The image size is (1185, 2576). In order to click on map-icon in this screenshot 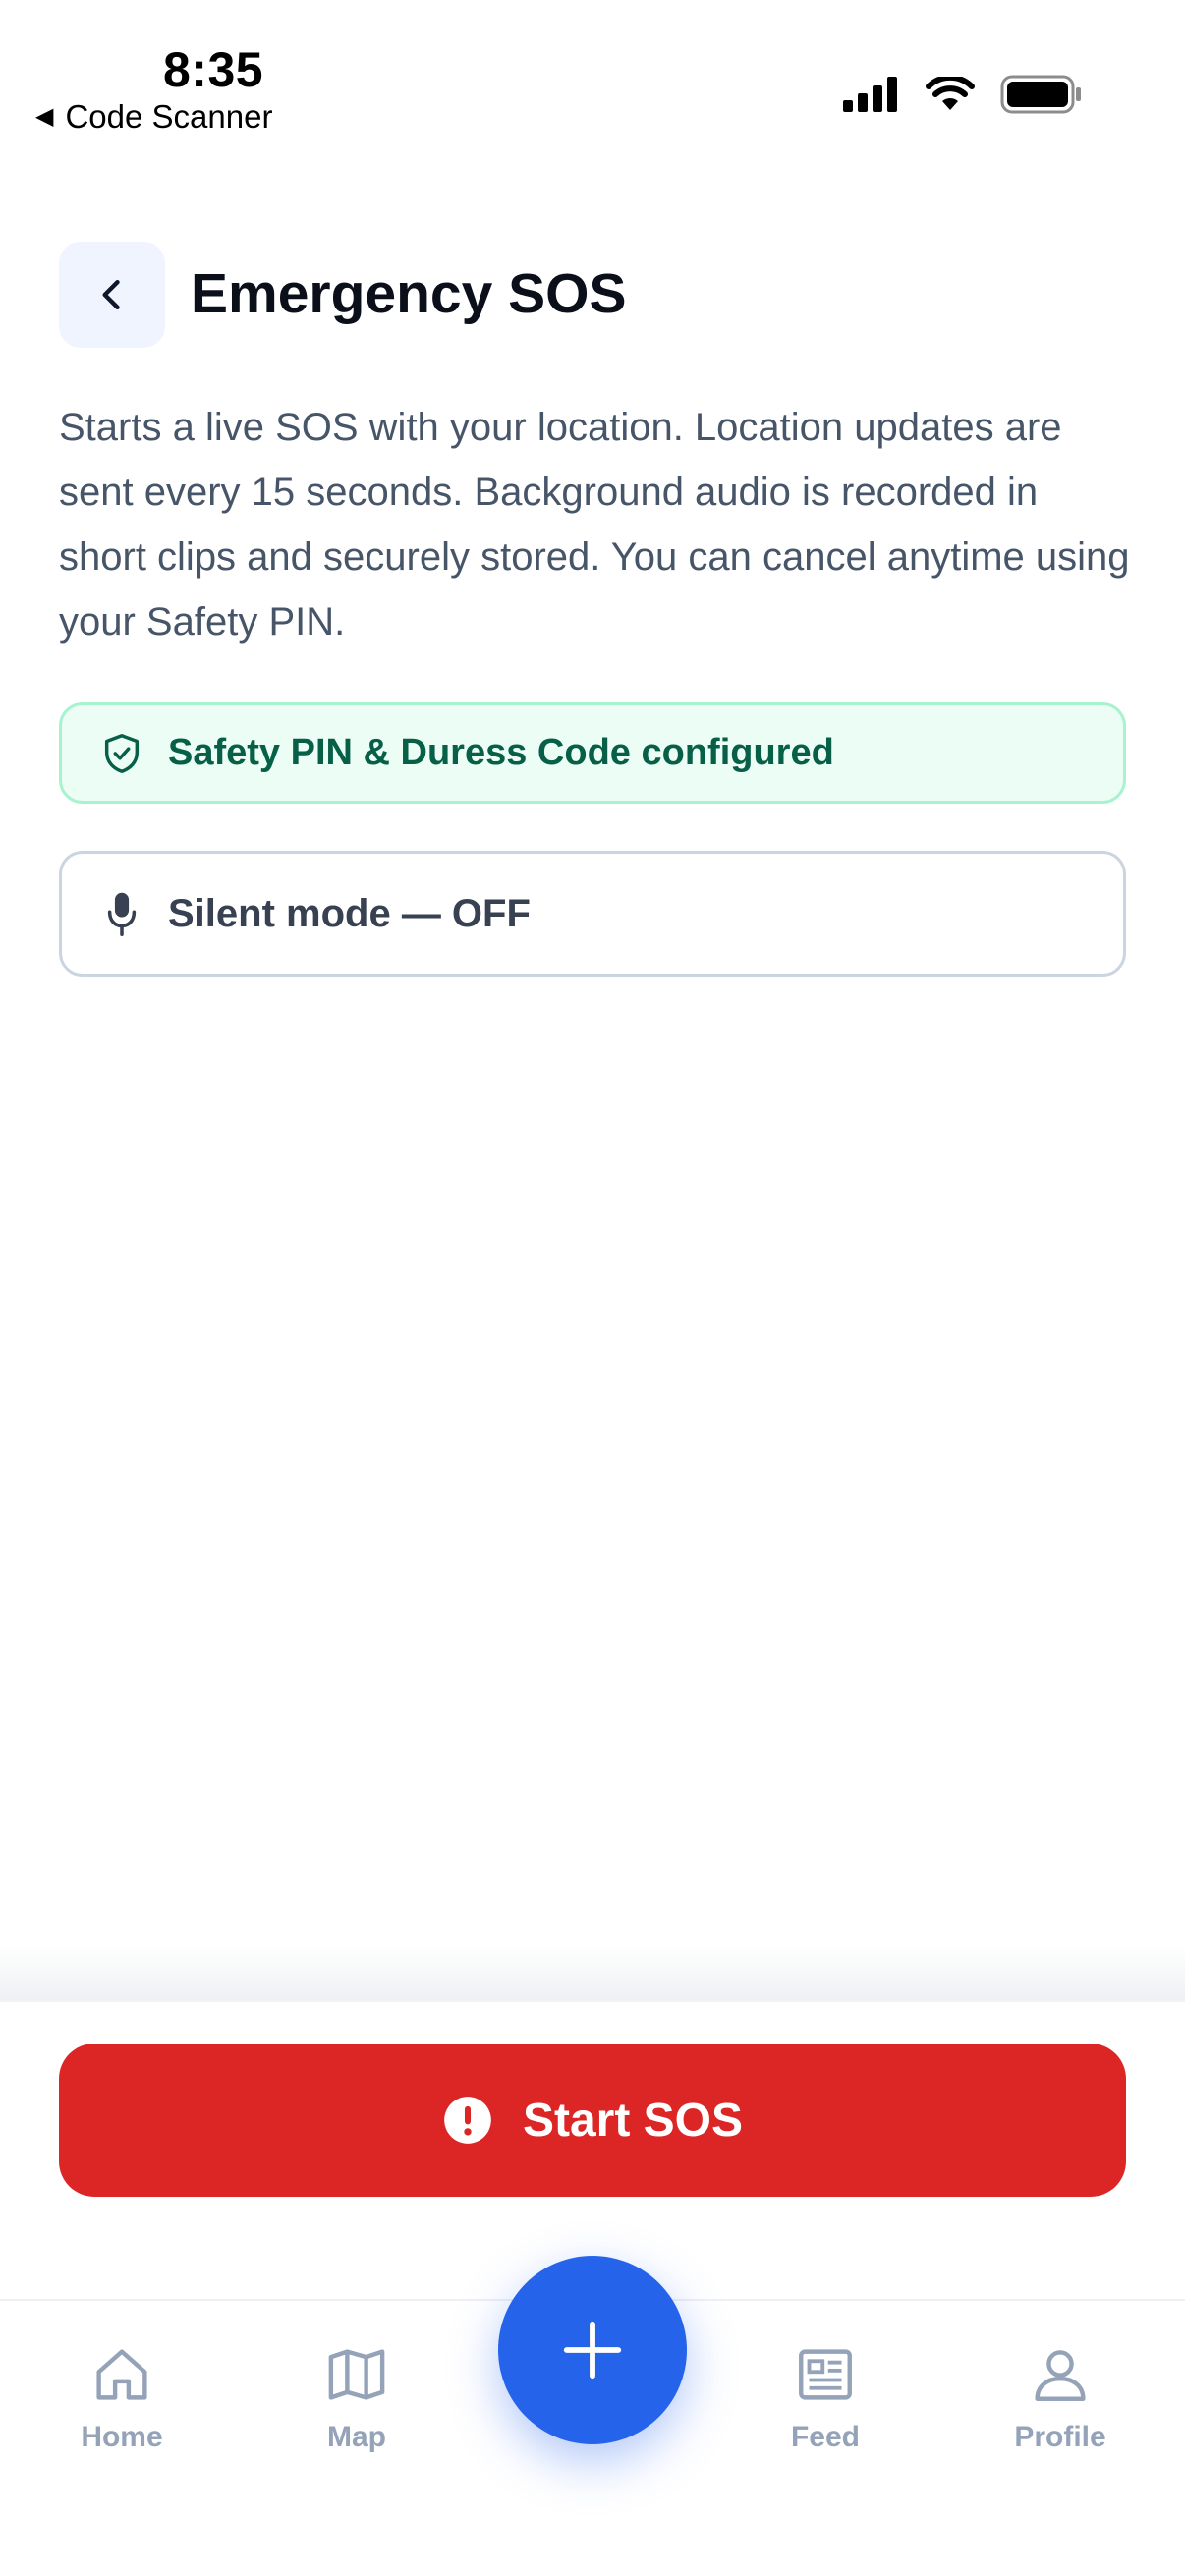, I will do `click(356, 2374)`.